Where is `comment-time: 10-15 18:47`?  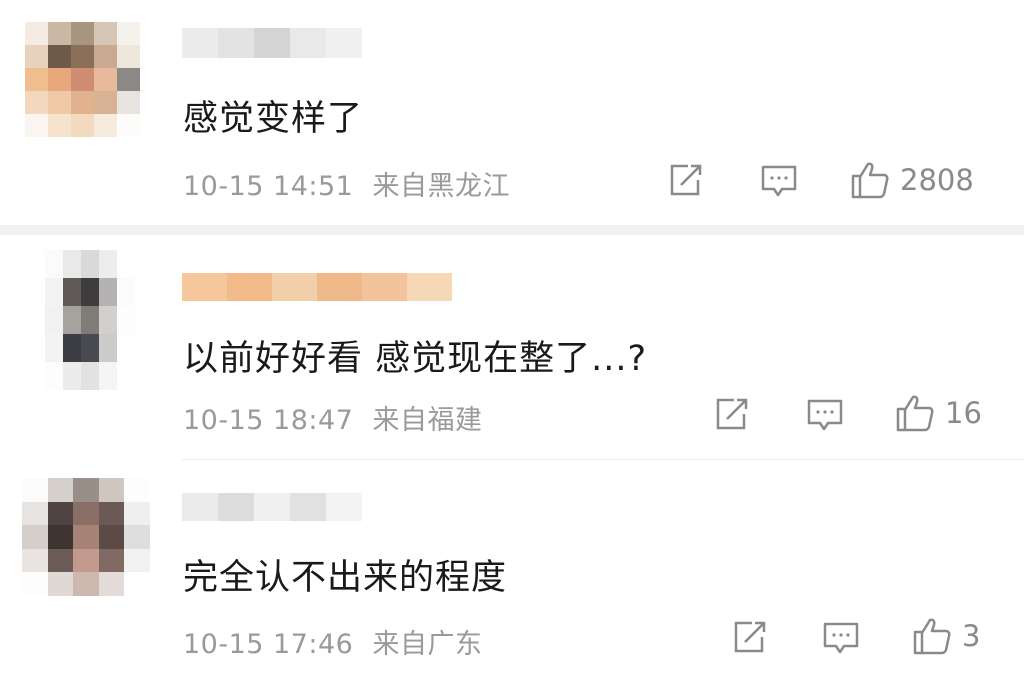 comment-time: 10-15 18:47 is located at coordinates (268, 420).